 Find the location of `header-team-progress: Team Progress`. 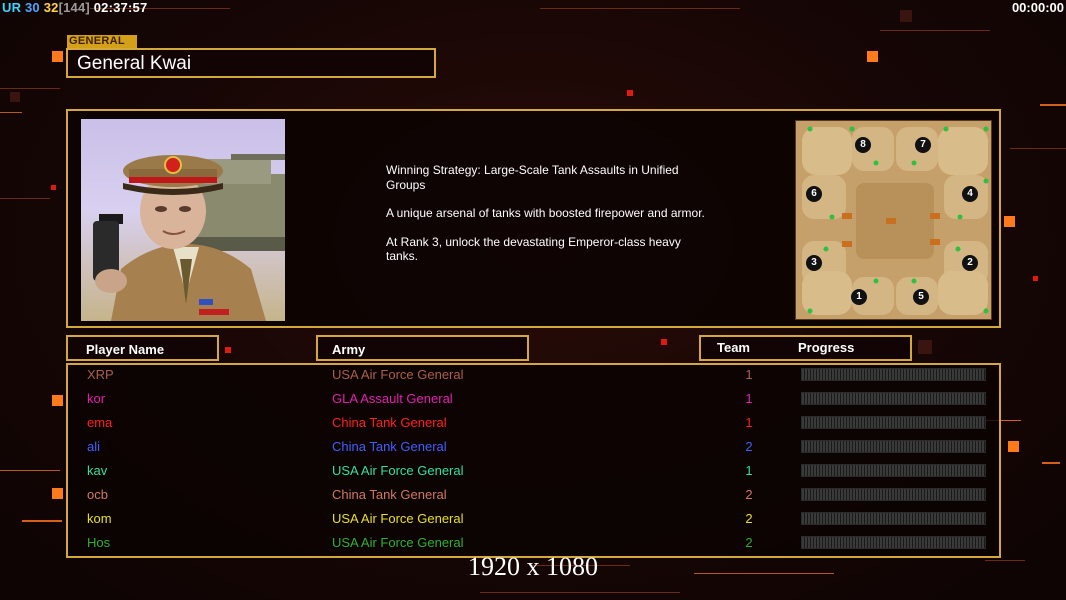

header-team-progress: Team Progress is located at coordinates (805, 348).